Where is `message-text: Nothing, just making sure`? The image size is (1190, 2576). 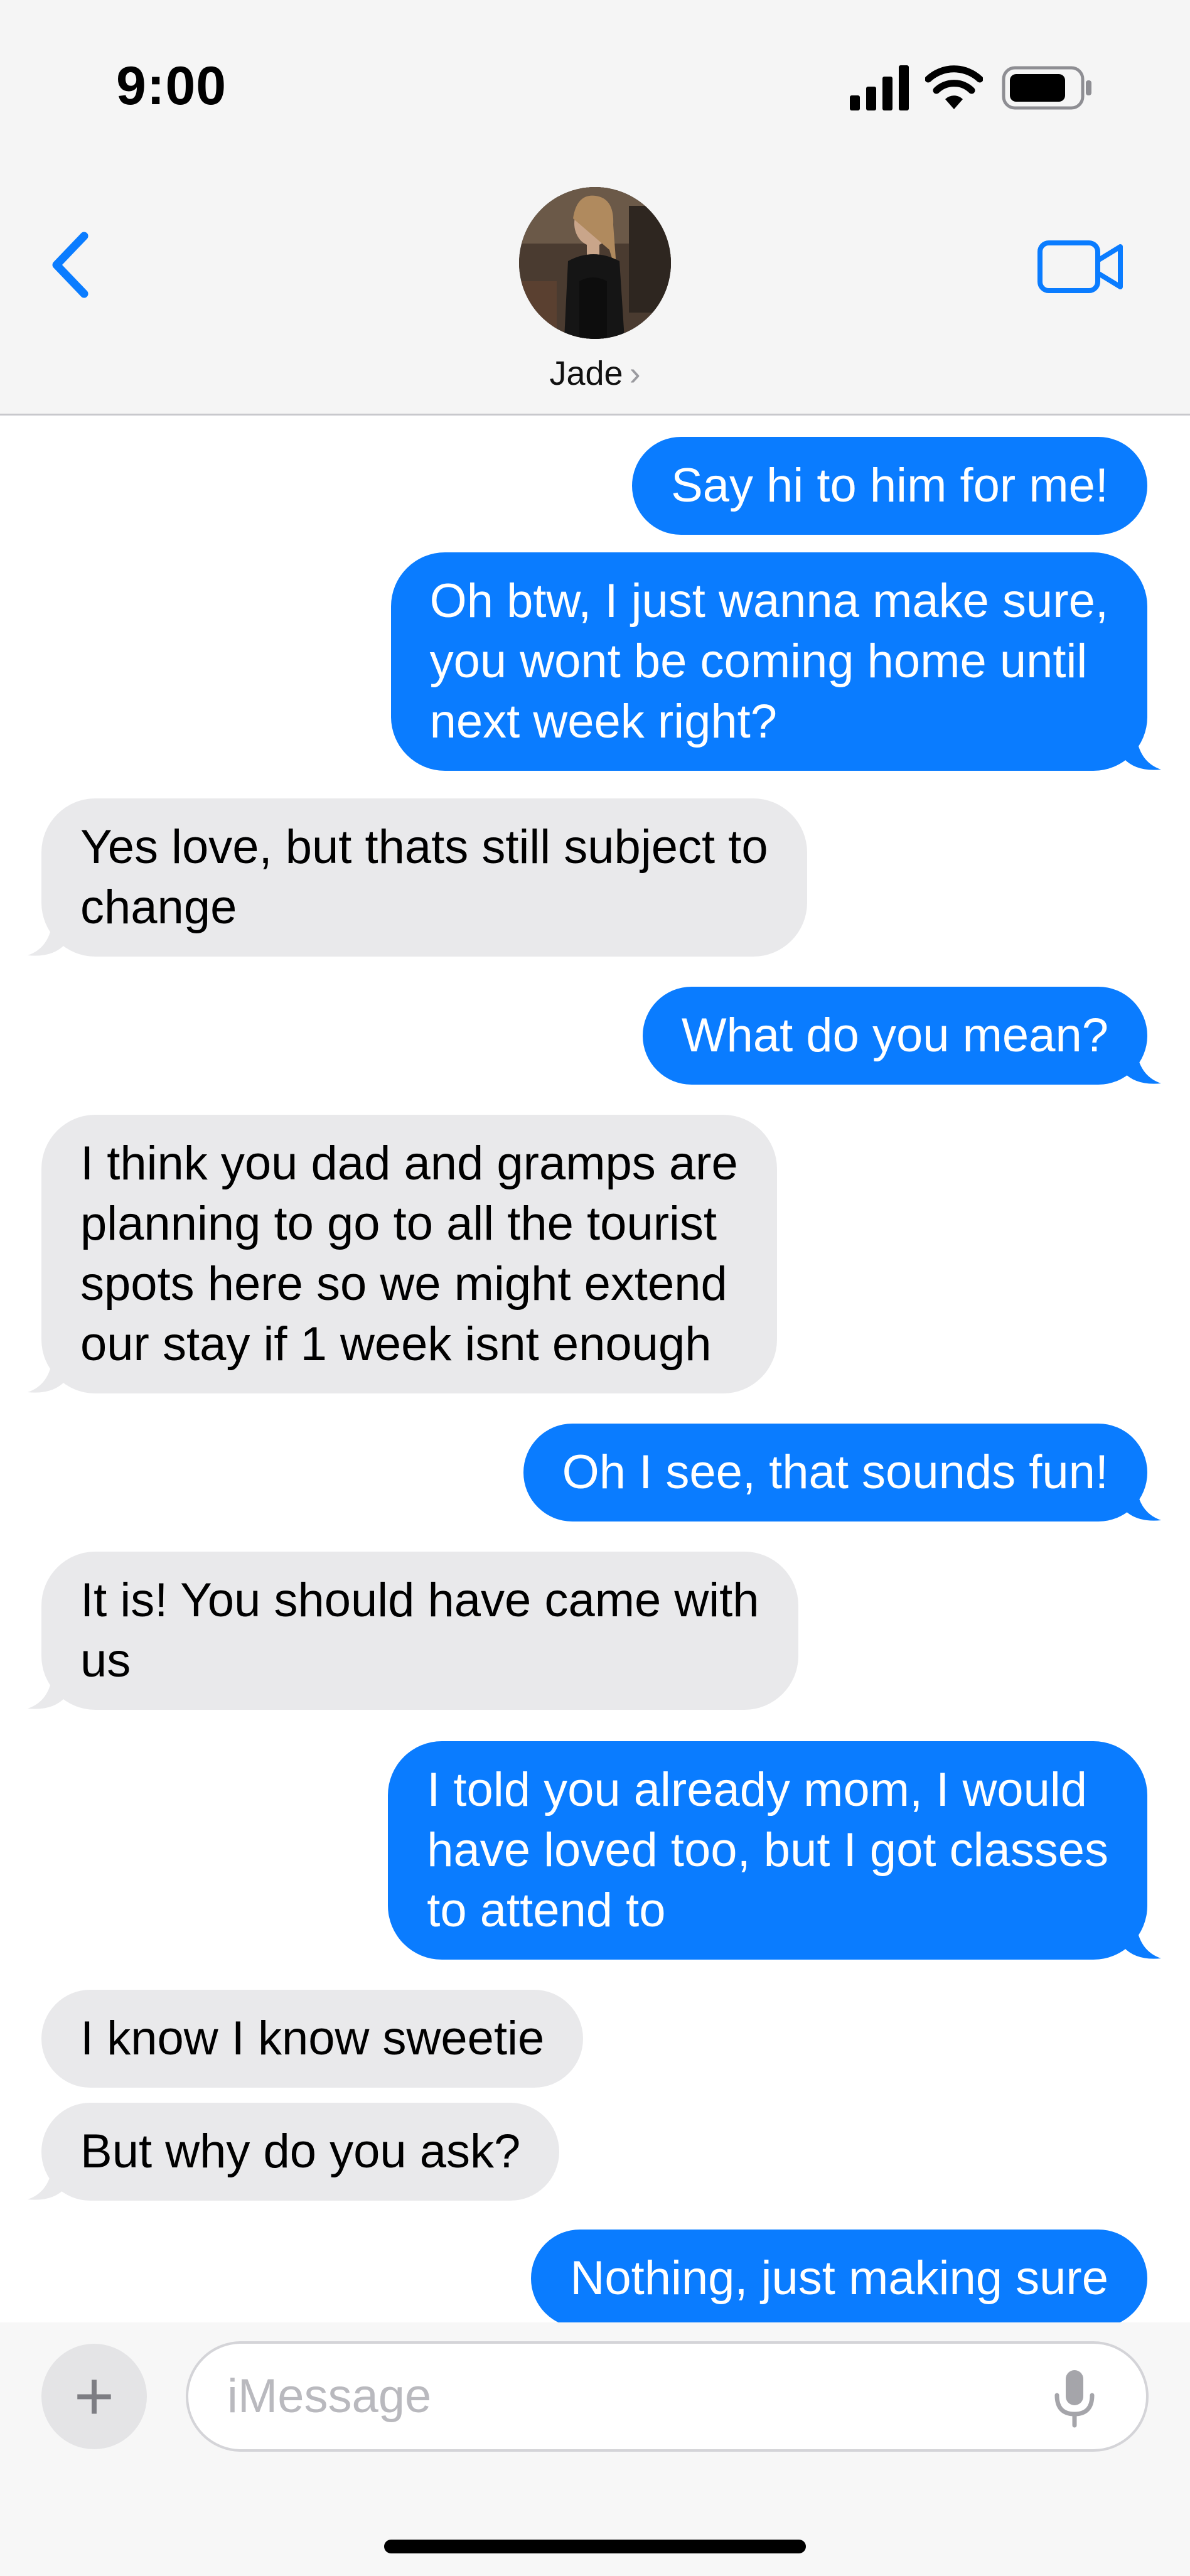
message-text: Nothing, just making sure is located at coordinates (839, 2278).